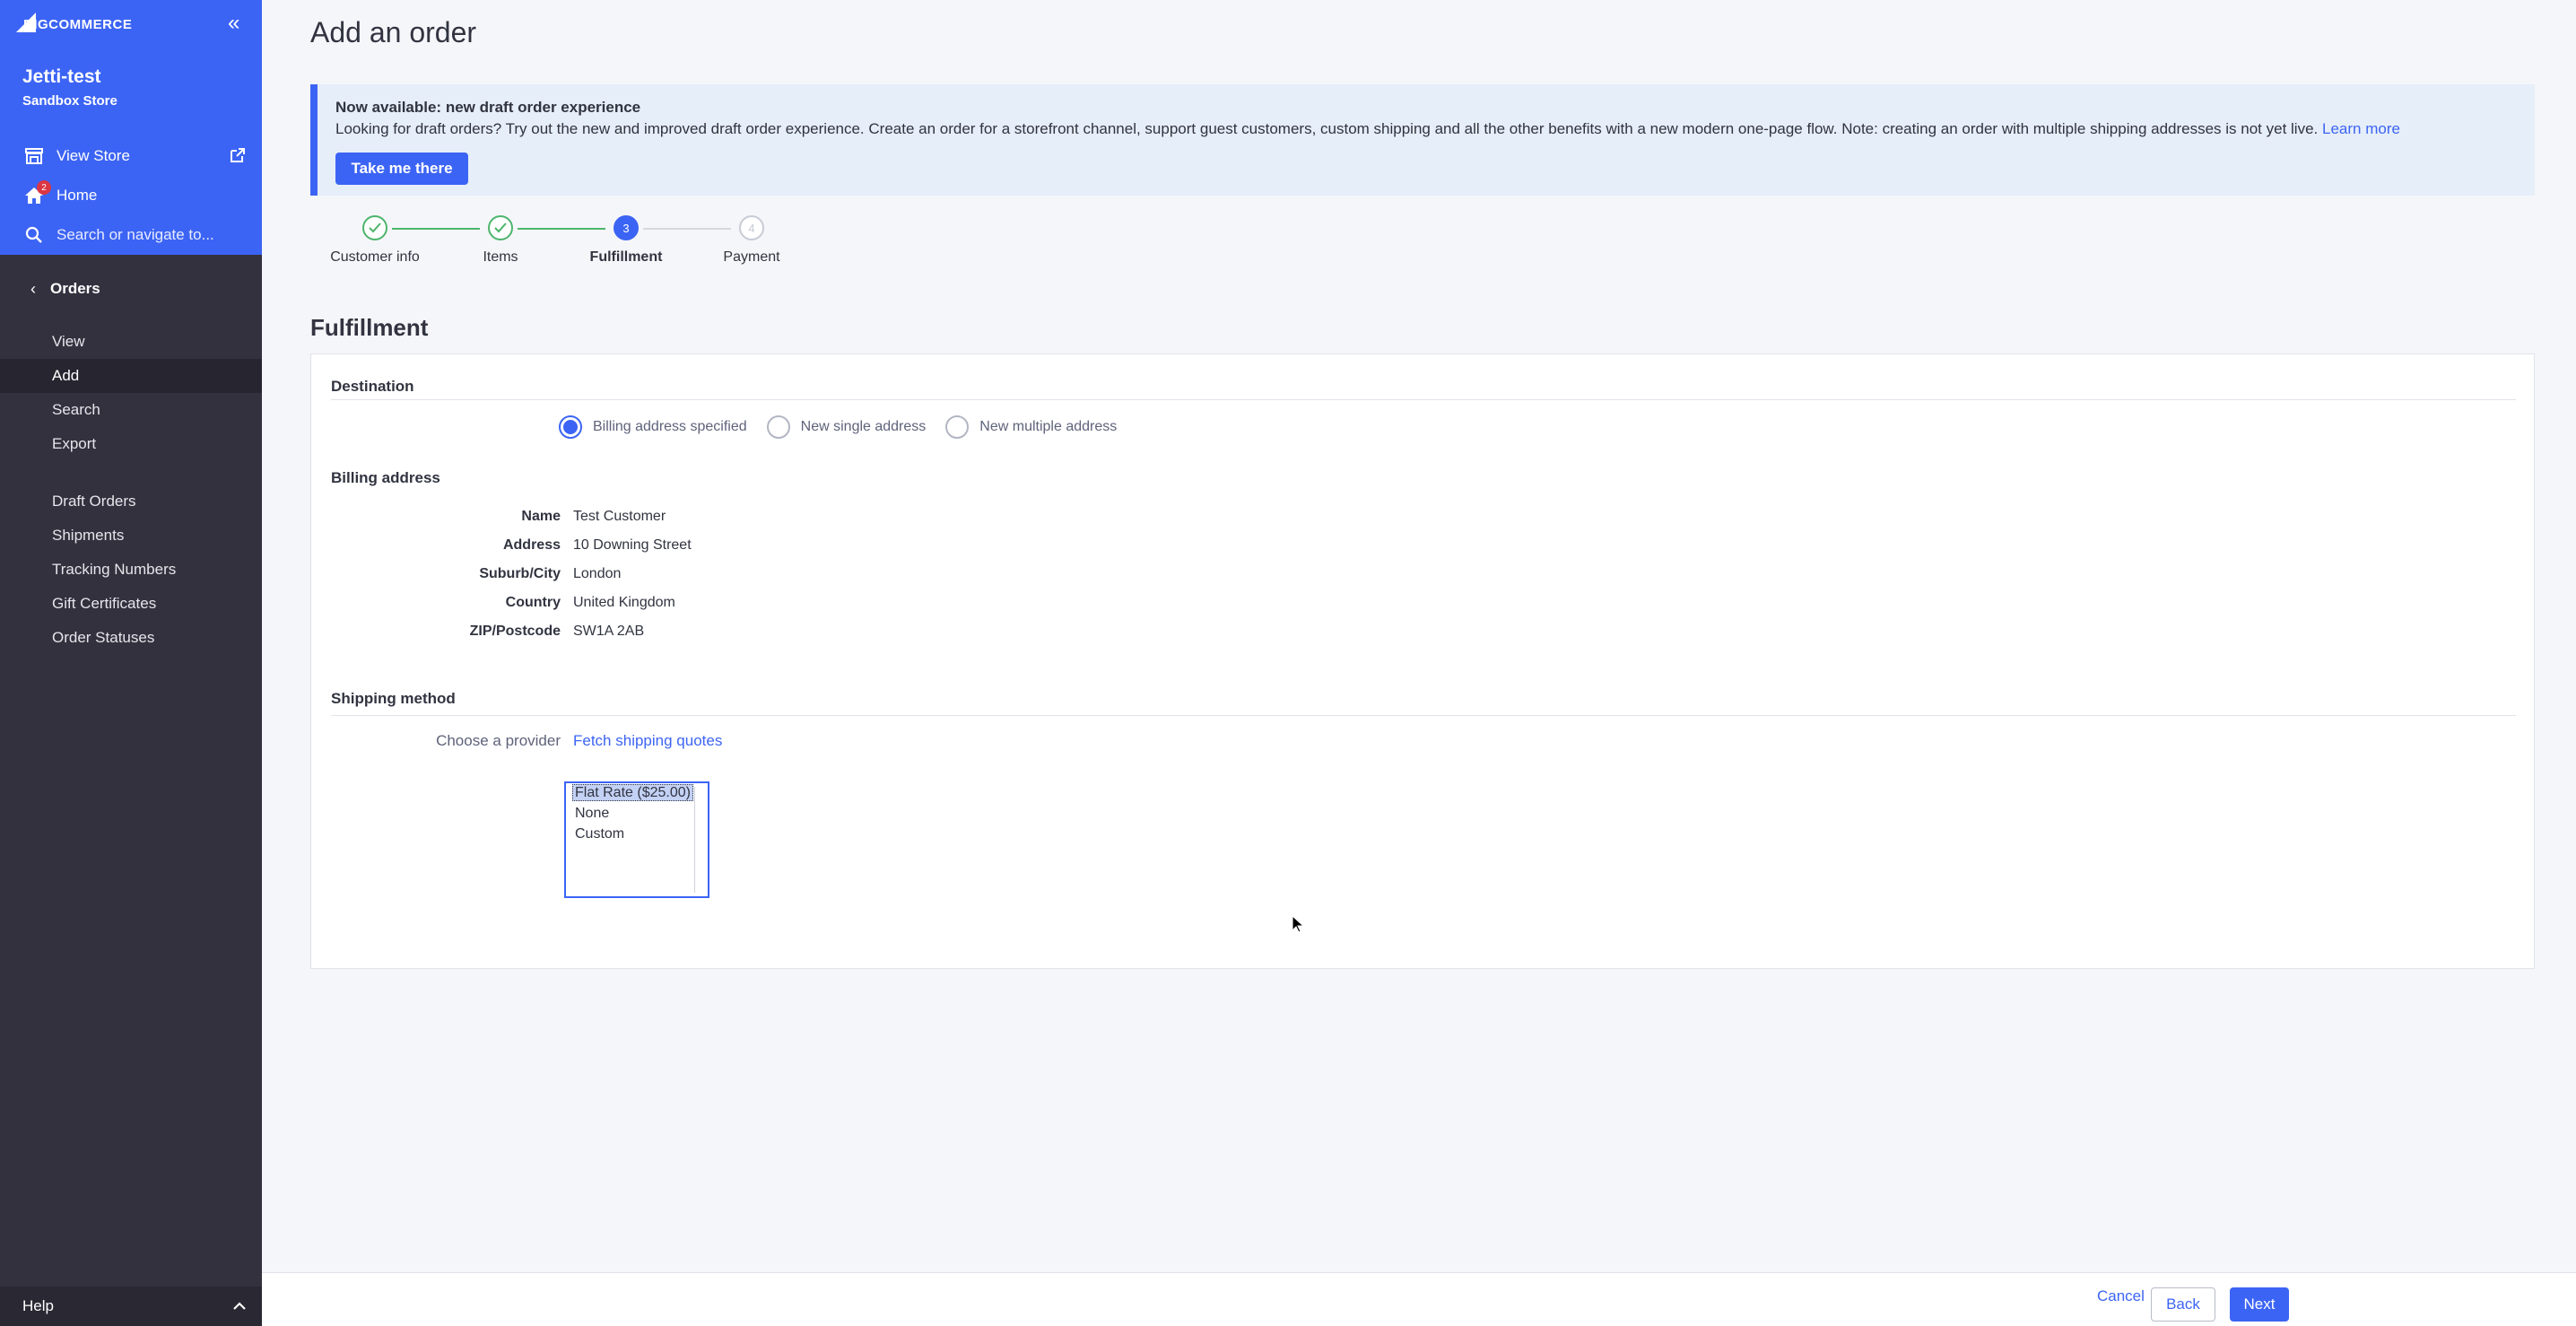 This screenshot has height=1326, width=2576. I want to click on bigcommerce-logo: BIG COMMERCE, so click(74, 24).